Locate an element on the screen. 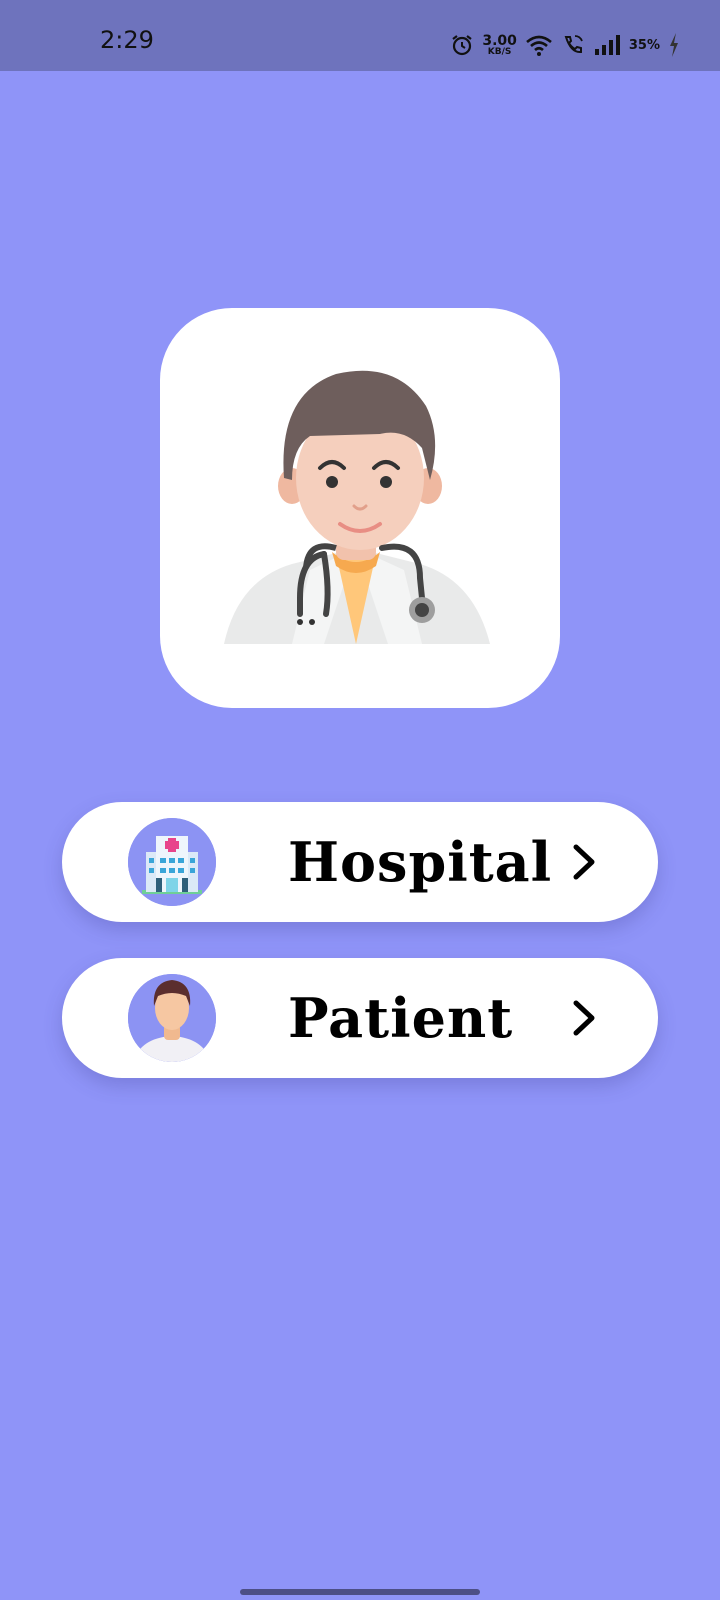  patient-avatar-icon is located at coordinates (172, 1018).